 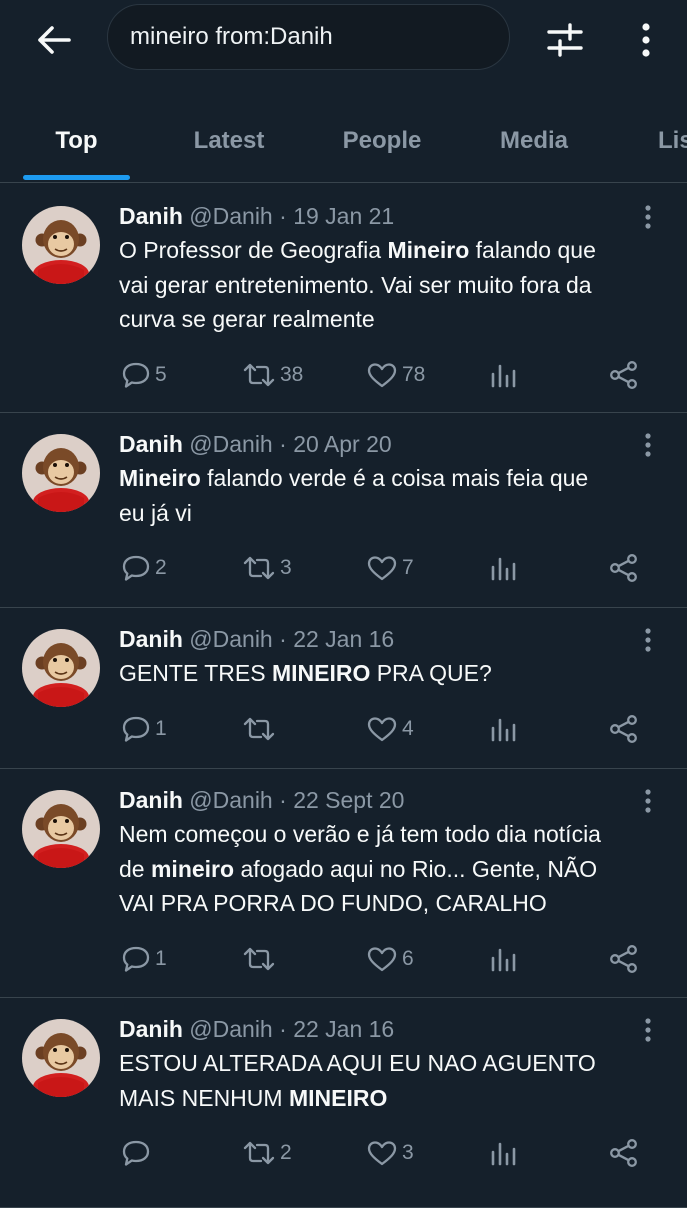 What do you see at coordinates (342, 444) in the screenshot?
I see `tweet-date: 20 Apr 20` at bounding box center [342, 444].